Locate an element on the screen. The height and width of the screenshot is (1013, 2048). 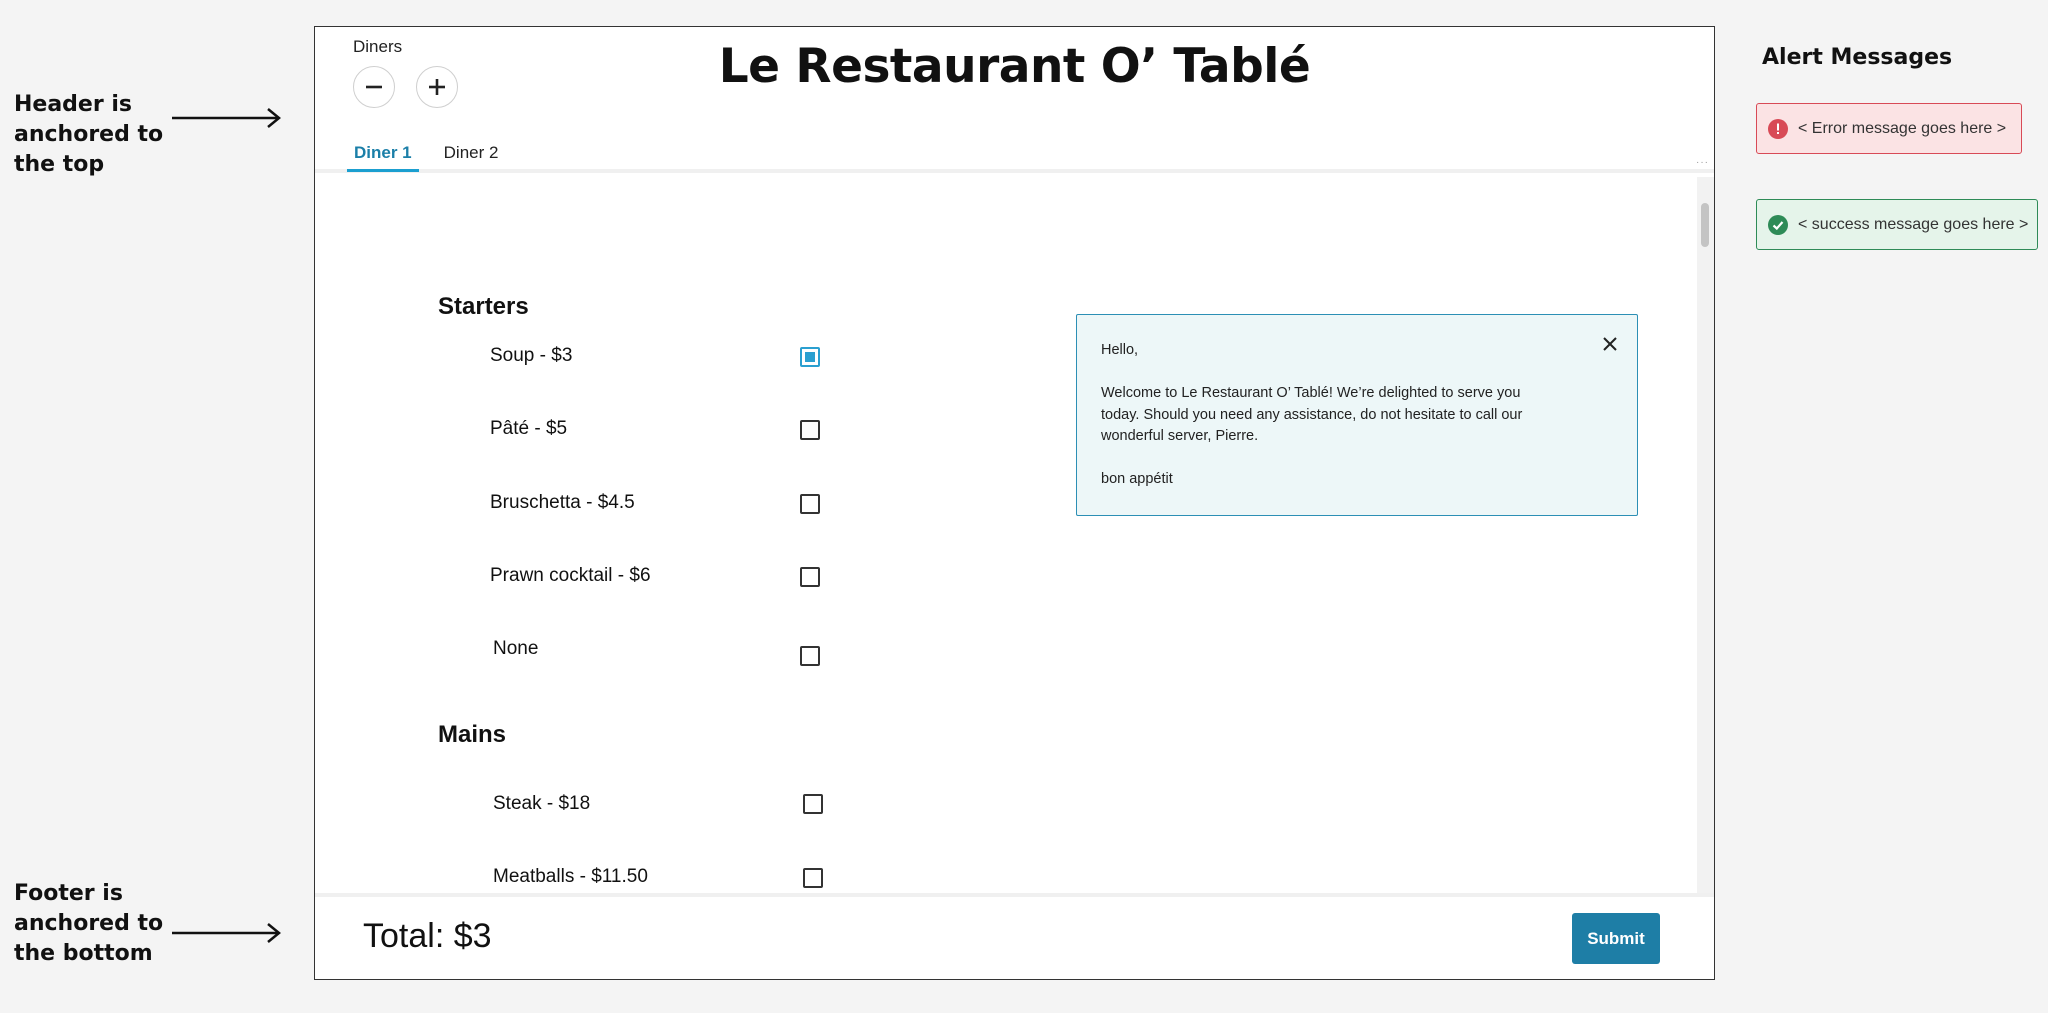
footer-annotation-line: Footer is is located at coordinates (68, 893).